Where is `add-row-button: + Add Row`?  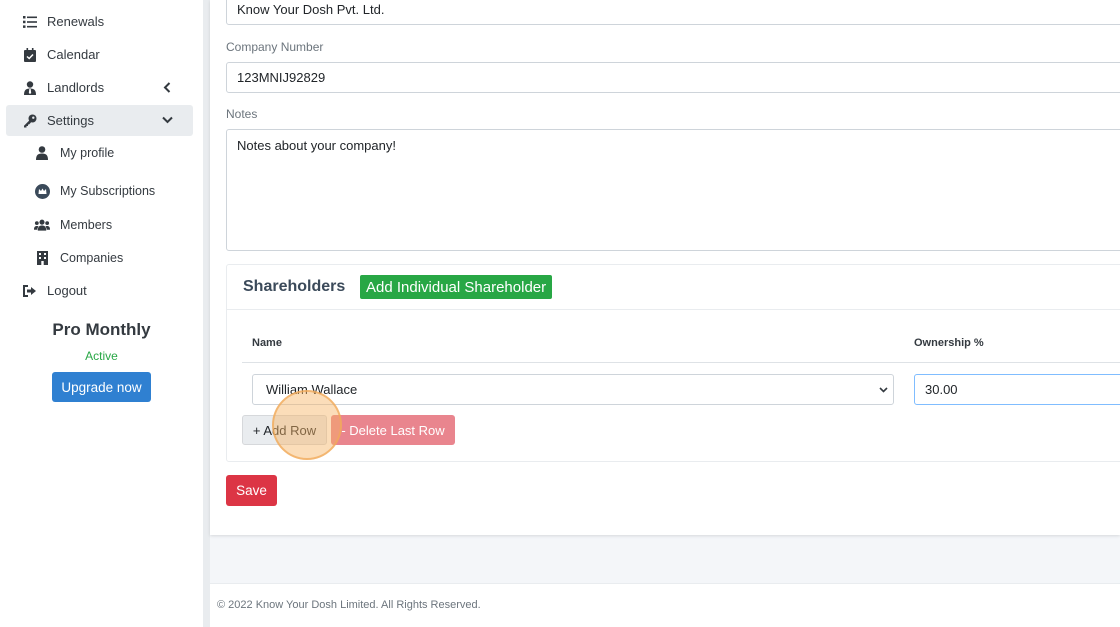 add-row-button: + Add Row is located at coordinates (284, 430).